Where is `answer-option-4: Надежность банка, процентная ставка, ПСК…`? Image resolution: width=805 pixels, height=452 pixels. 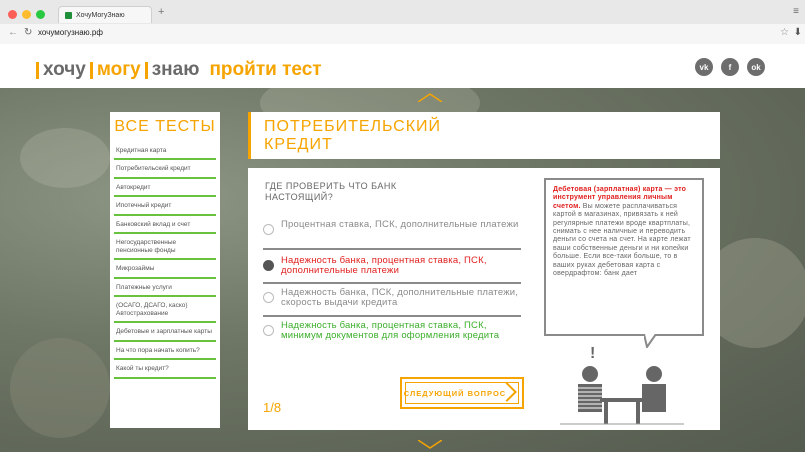
answer-option-4: Надежность банка, процентная ставка, ПСК… is located at coordinates (393, 331).